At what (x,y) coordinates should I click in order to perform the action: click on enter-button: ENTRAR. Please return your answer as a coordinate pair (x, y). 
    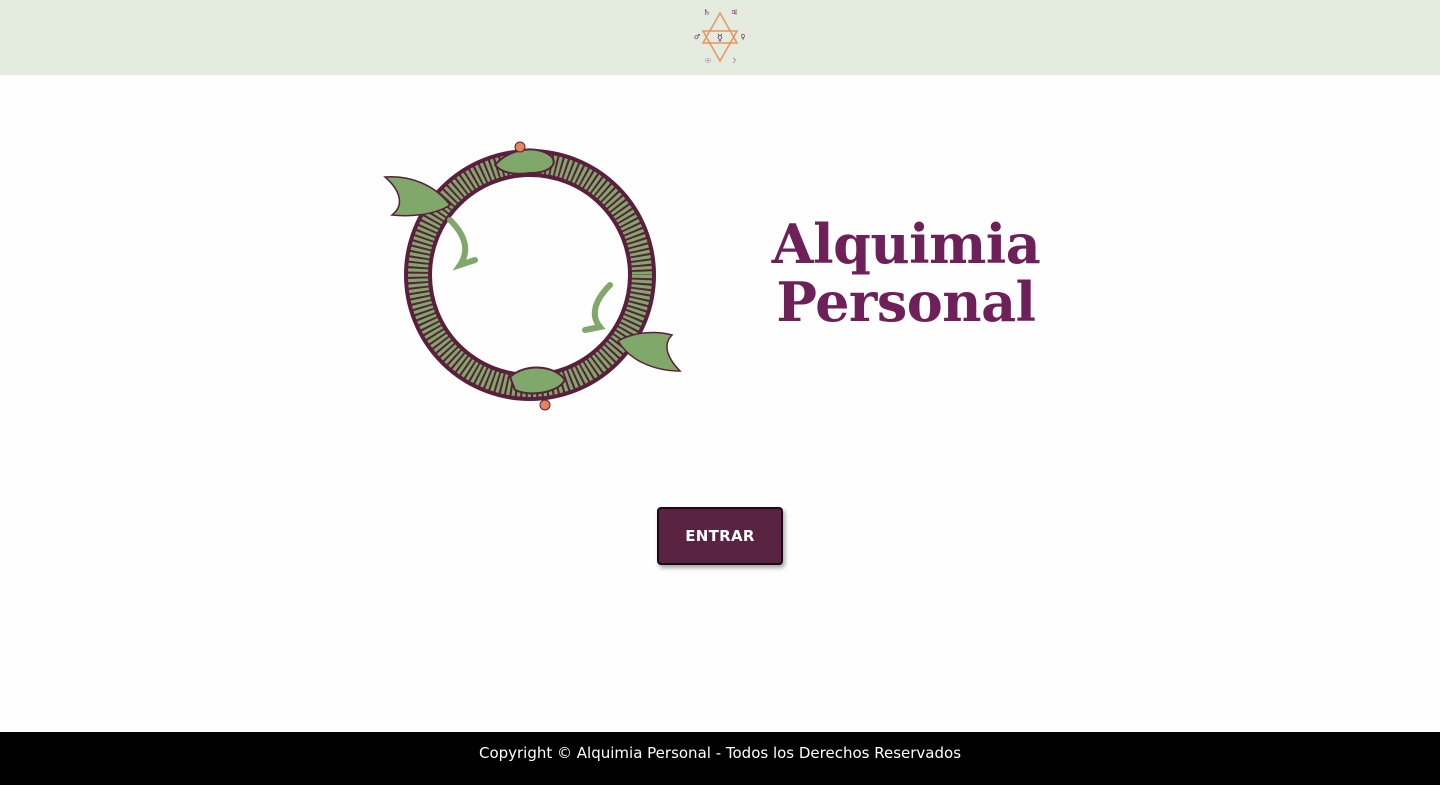
    Looking at the image, I should click on (720, 536).